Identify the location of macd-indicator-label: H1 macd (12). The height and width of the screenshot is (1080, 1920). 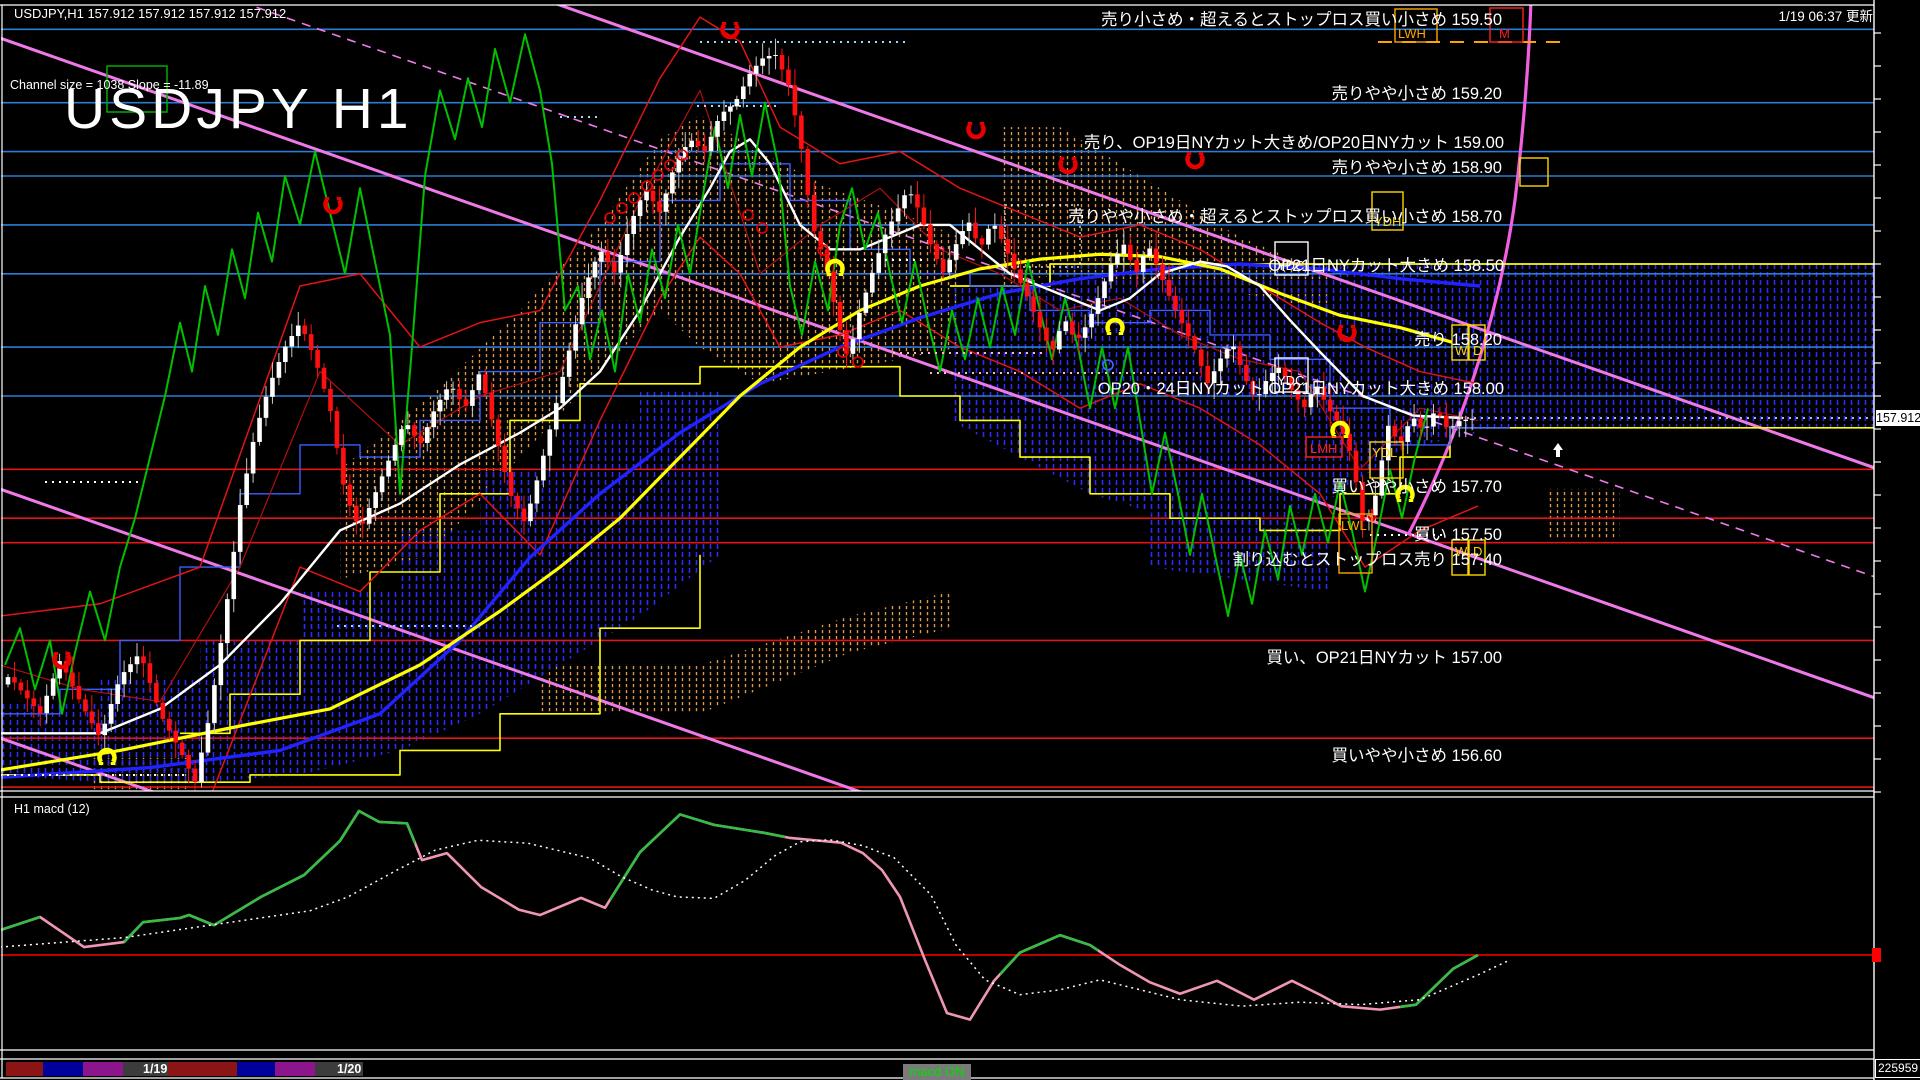
(52, 809).